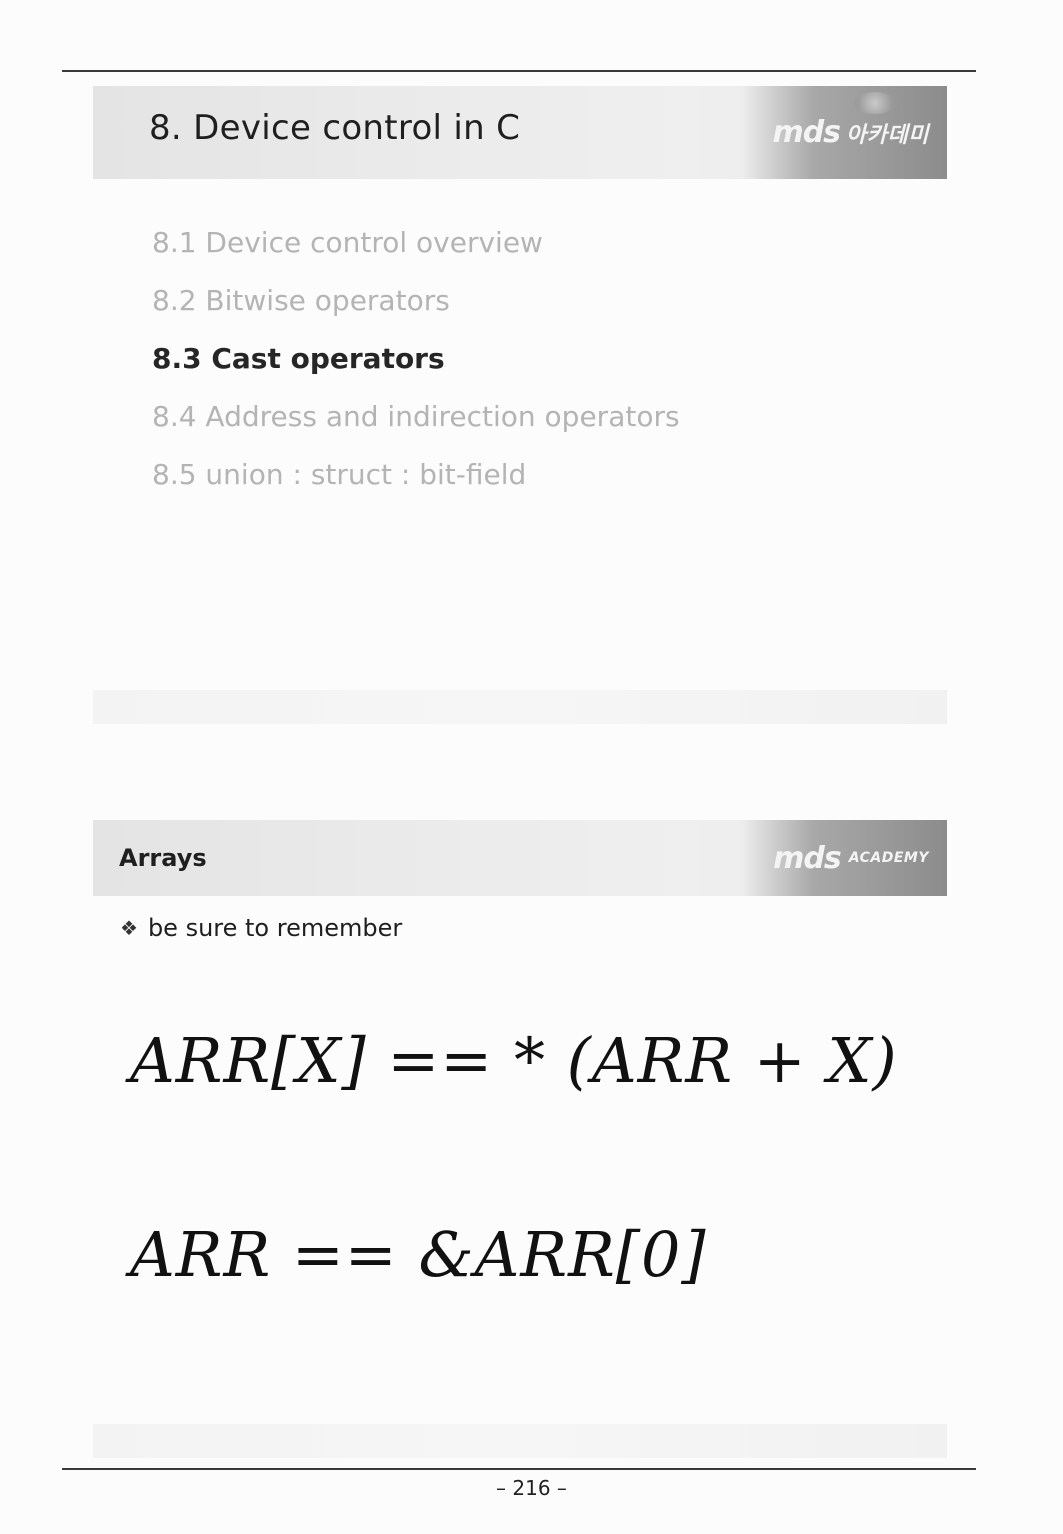  What do you see at coordinates (887, 135) in the screenshot?
I see `logo-subtitle: 아카데미` at bounding box center [887, 135].